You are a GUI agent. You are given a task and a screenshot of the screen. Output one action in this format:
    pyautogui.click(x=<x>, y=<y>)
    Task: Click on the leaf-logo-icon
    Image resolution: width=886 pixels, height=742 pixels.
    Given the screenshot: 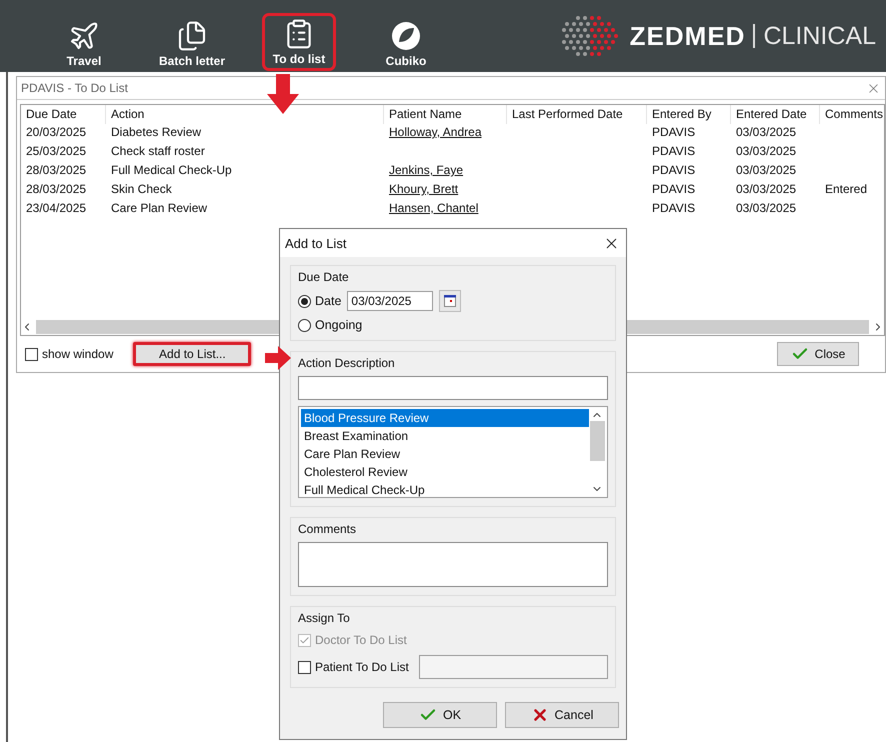 What is the action you would take?
    pyautogui.click(x=406, y=36)
    